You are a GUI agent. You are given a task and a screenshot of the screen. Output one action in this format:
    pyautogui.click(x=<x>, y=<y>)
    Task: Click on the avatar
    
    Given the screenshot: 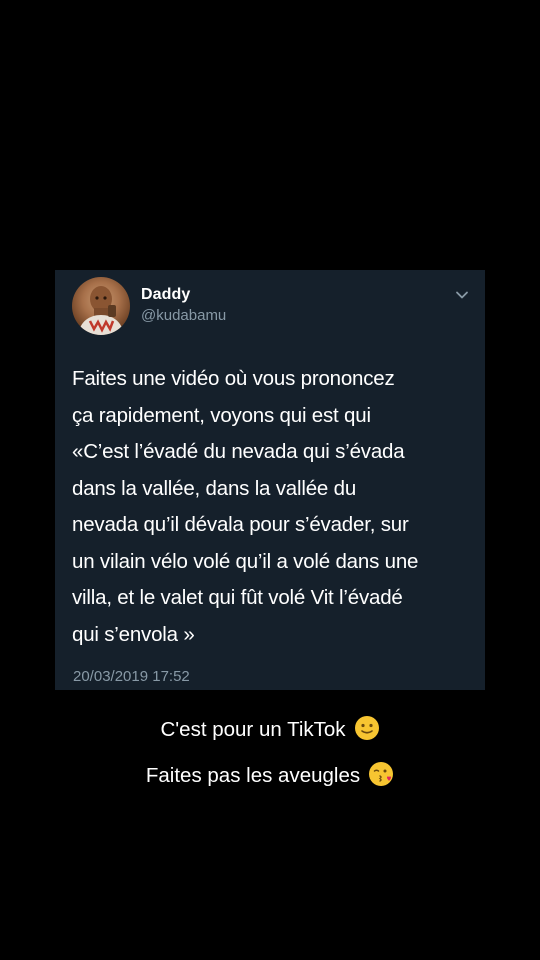 What is the action you would take?
    pyautogui.click(x=101, y=306)
    